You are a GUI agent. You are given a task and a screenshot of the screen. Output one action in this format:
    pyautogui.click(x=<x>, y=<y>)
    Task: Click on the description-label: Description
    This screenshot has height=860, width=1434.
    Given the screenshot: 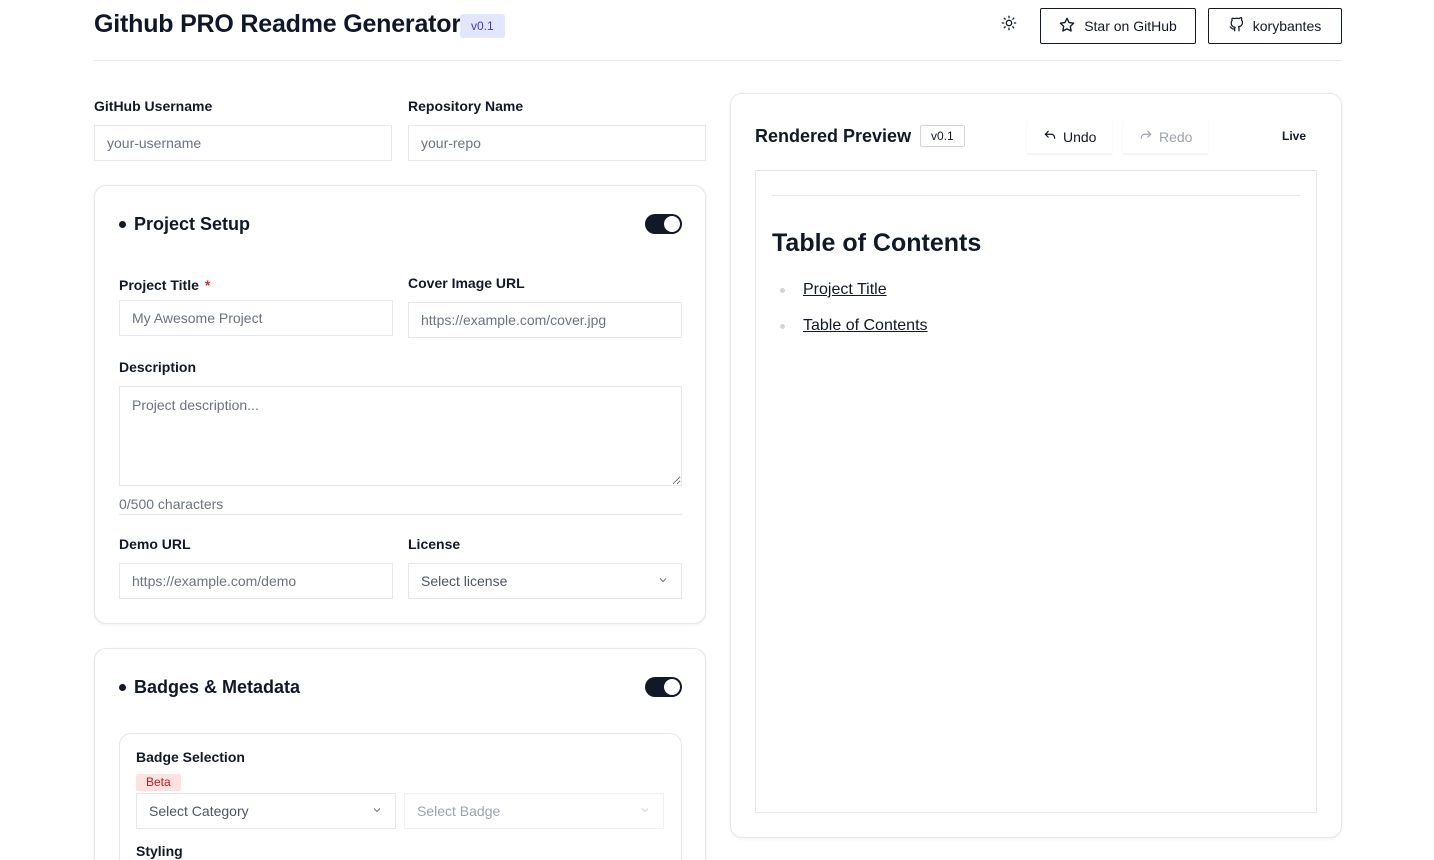 What is the action you would take?
    pyautogui.click(x=158, y=367)
    